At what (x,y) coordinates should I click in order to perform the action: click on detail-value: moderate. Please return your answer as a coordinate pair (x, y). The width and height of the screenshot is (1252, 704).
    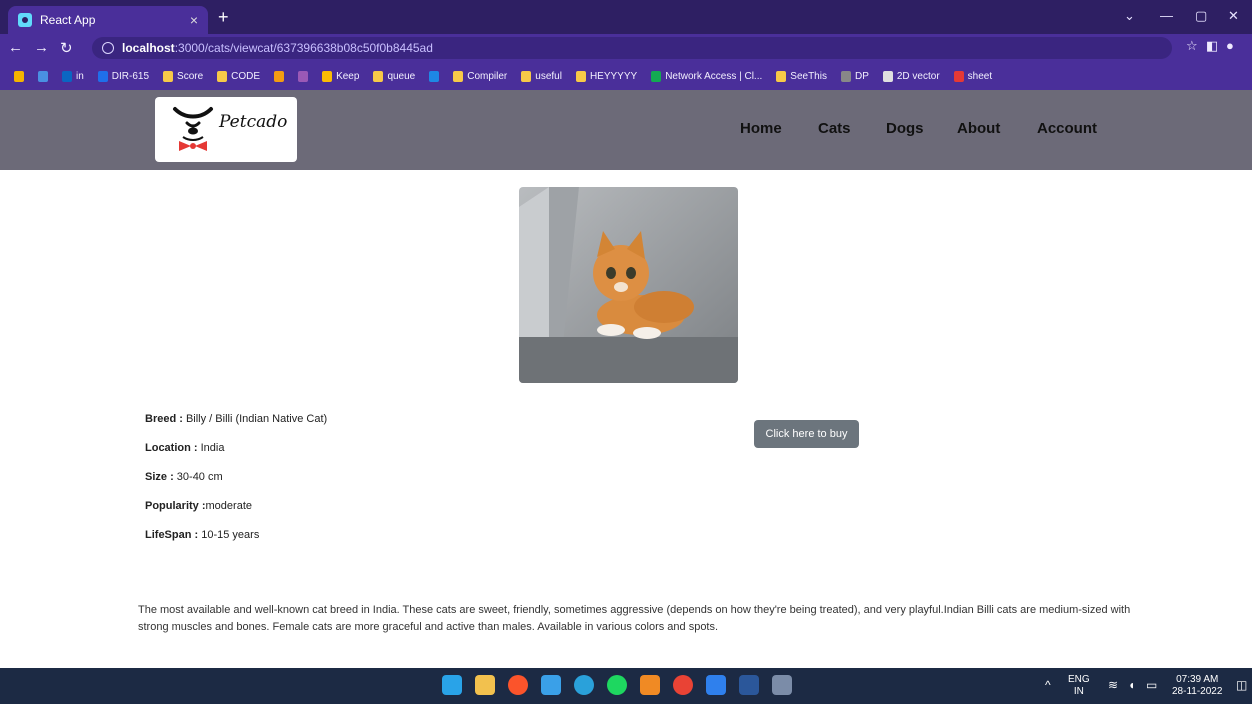
    Looking at the image, I should click on (228, 506).